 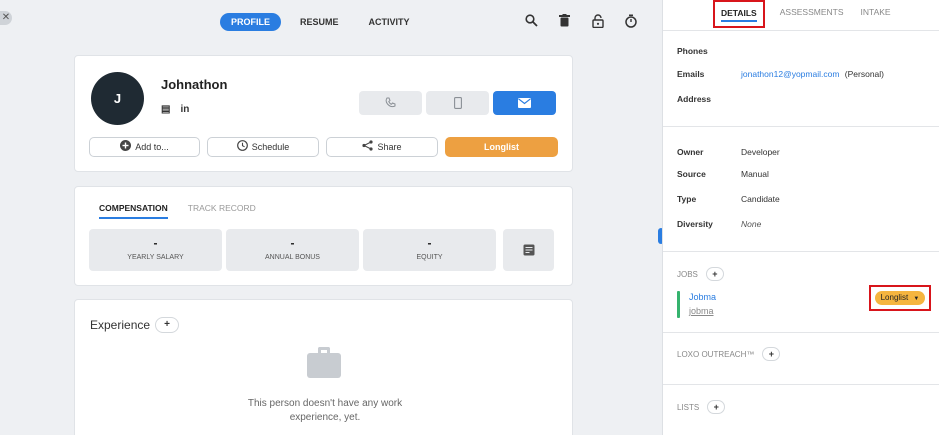 I want to click on yearly-salary-box: - YEARLY SALARY, so click(x=155, y=250).